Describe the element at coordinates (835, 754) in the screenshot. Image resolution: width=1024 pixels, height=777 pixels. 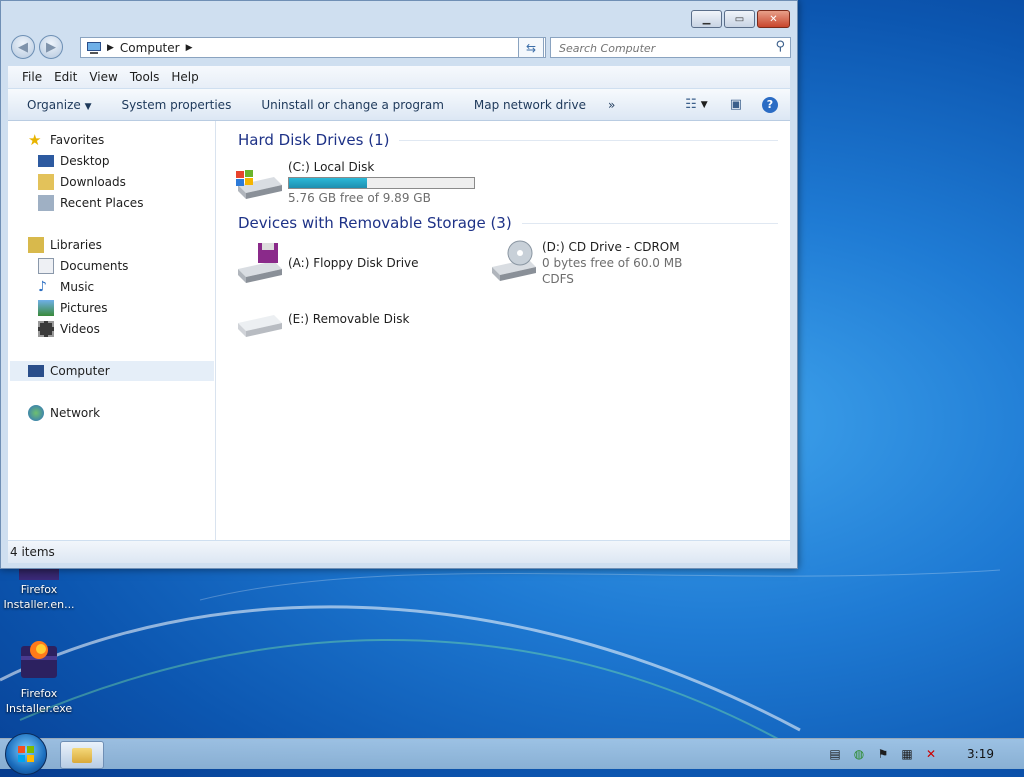
I see `notes-icon: ▤` at that location.